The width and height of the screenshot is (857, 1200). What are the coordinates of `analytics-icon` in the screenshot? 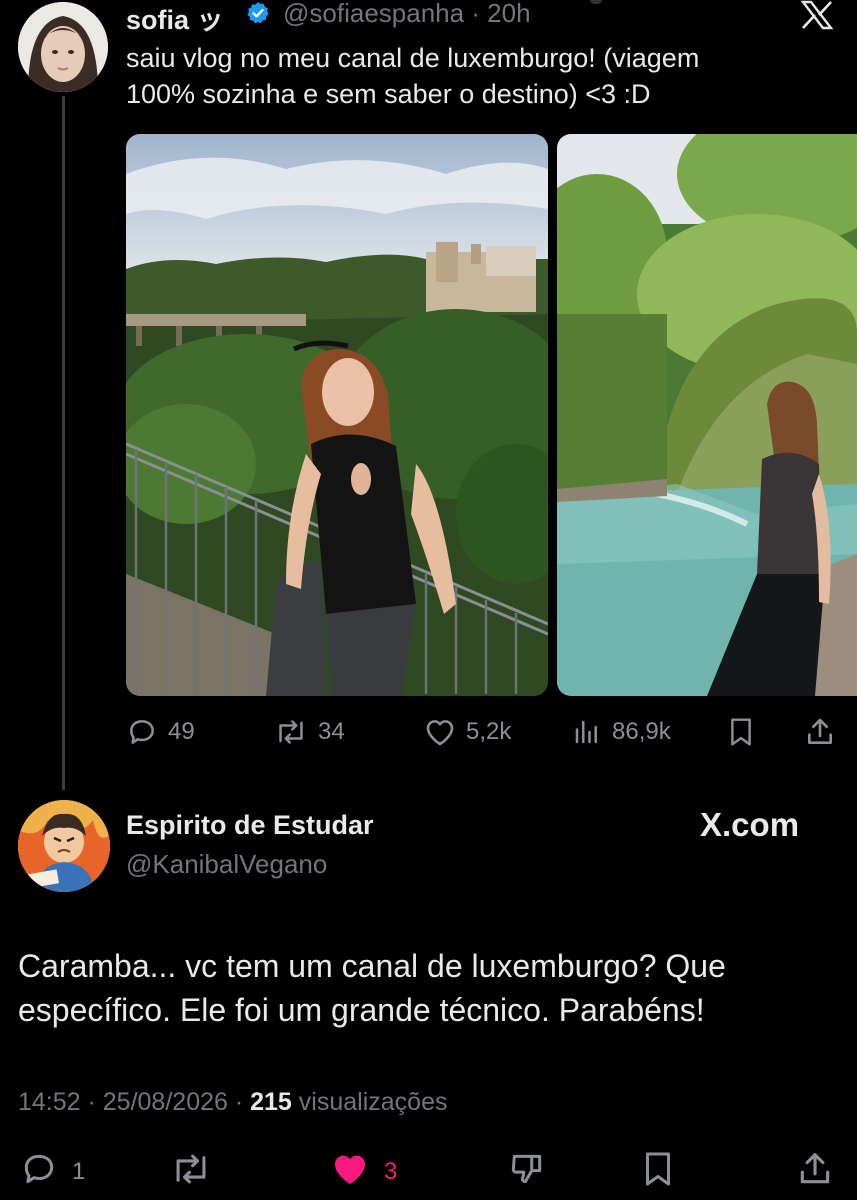 It's located at (587, 732).